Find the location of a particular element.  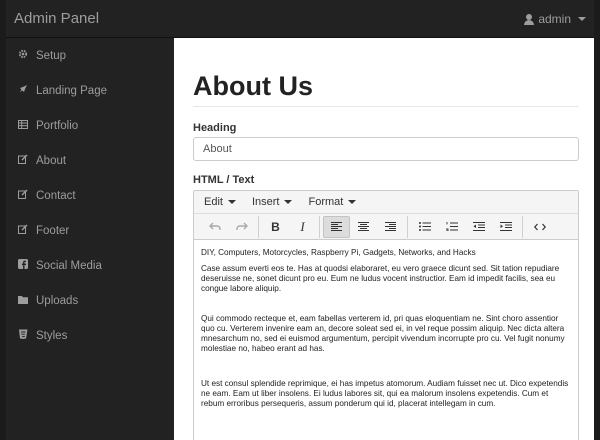

sidebar-item-social-media: Social Media is located at coordinates (90, 265).